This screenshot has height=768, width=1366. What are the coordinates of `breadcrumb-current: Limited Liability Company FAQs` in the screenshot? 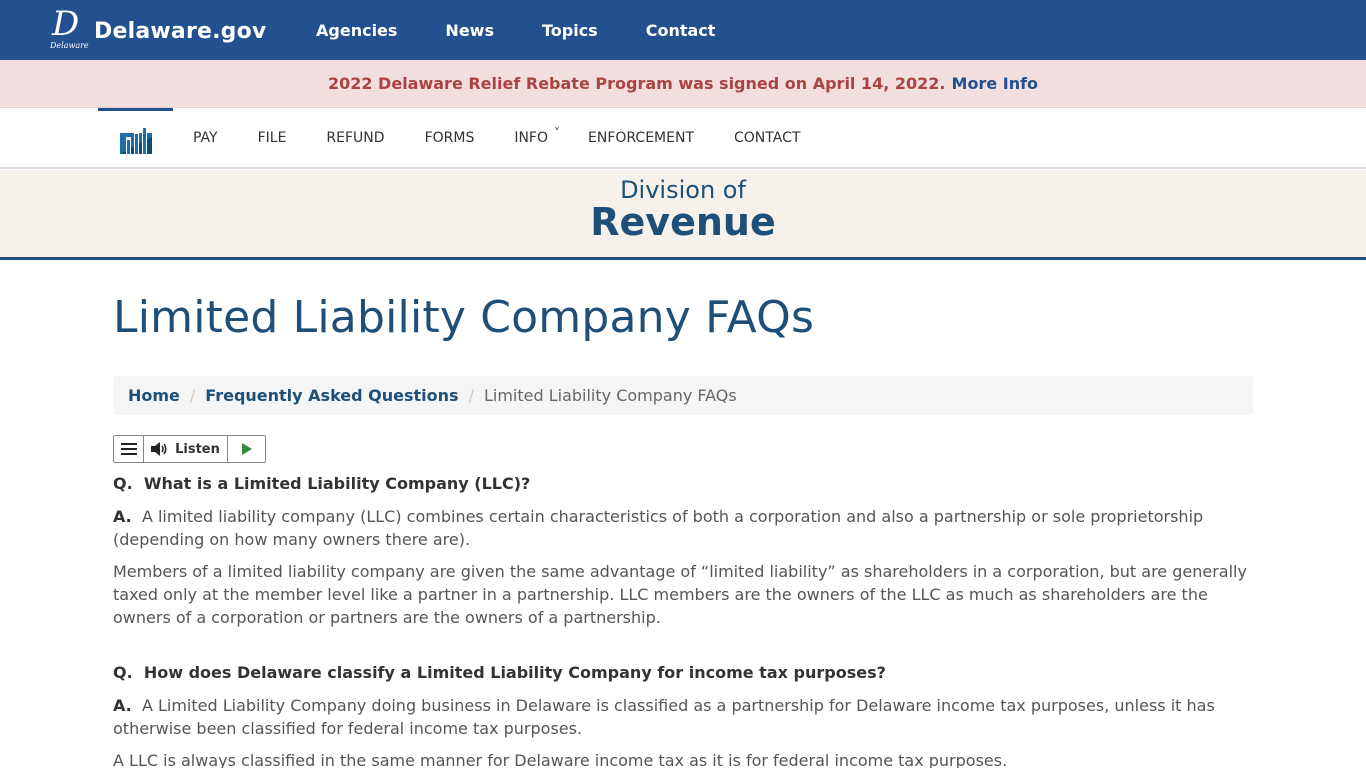 It's located at (610, 395).